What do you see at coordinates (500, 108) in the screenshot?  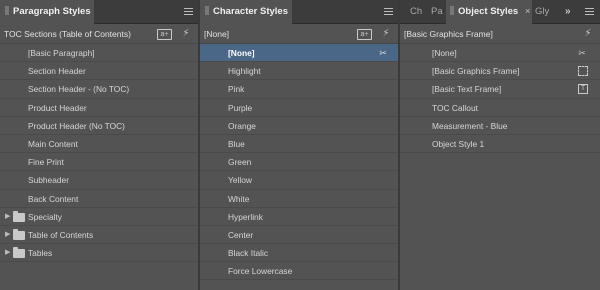 I see `list-item: TOC Callout` at bounding box center [500, 108].